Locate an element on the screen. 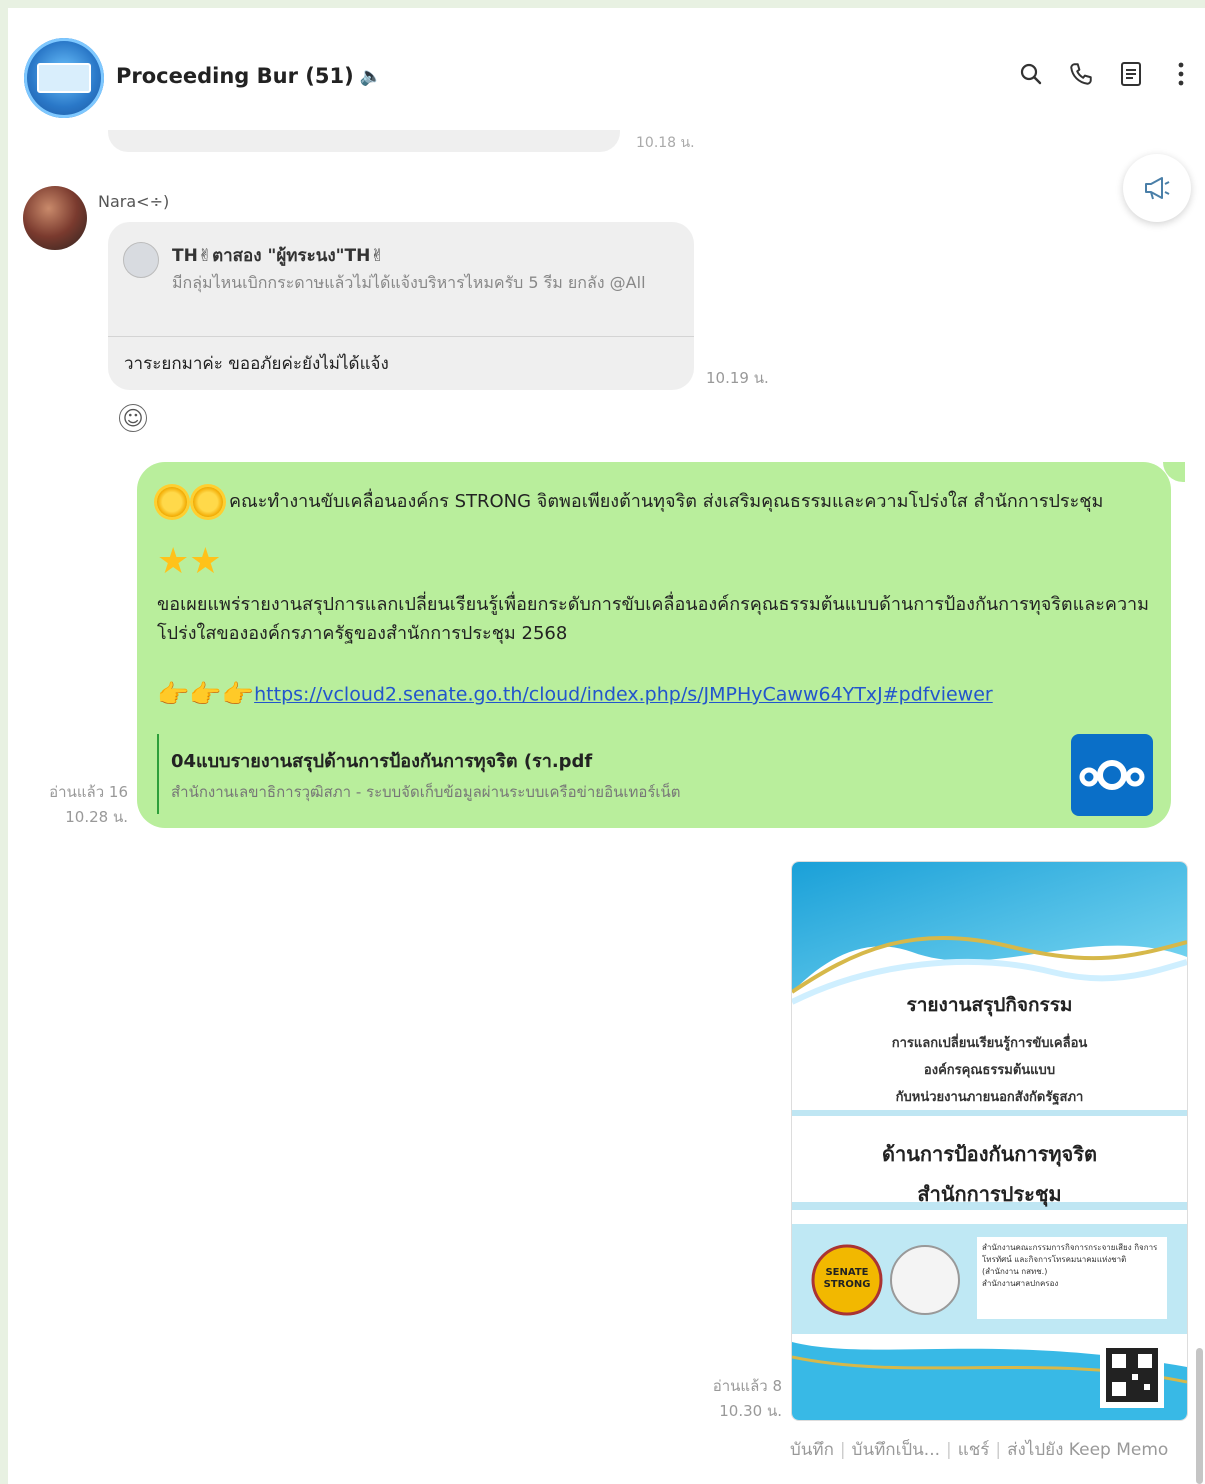 This screenshot has height=1484, width=1205. report-title: รายงานสรุปกิจกรรม is located at coordinates (989, 1005).